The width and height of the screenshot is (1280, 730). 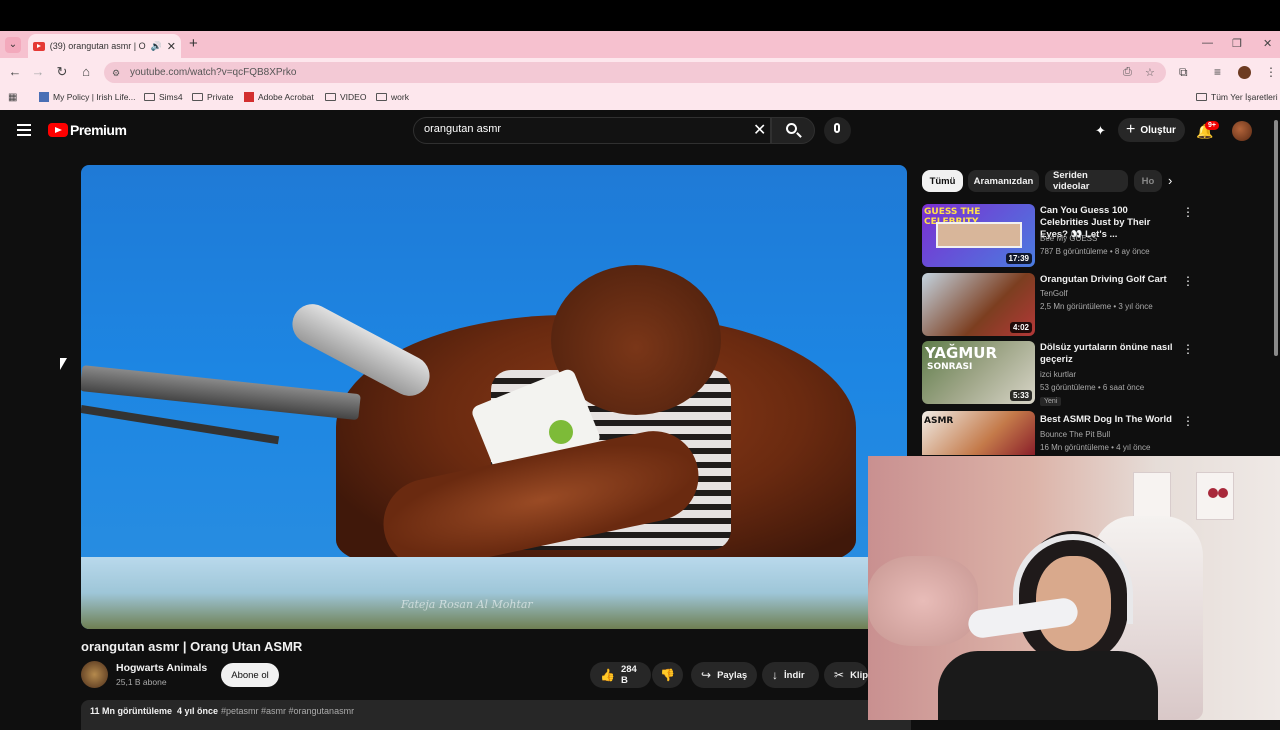 What do you see at coordinates (13, 45) in the screenshot?
I see `tab-search-icon: ⌄` at bounding box center [13, 45].